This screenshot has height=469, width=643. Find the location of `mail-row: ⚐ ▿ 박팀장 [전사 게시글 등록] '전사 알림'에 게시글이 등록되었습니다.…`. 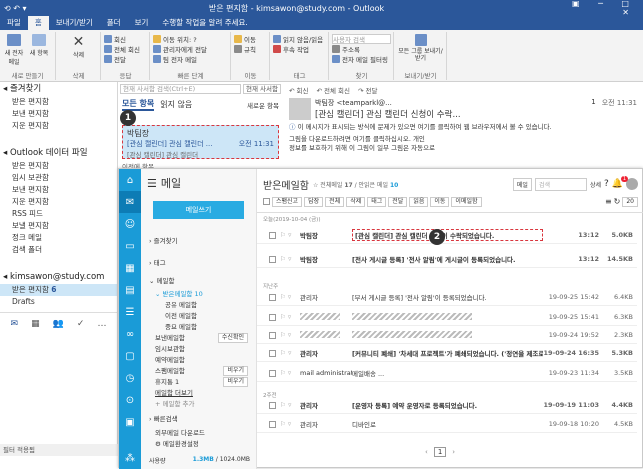

mail-row: ⚐ ▿ 박팀장 [전사 게시글 등록] '전사 알림'에 게시글이 등록되었습니다.… is located at coordinates (447, 259).